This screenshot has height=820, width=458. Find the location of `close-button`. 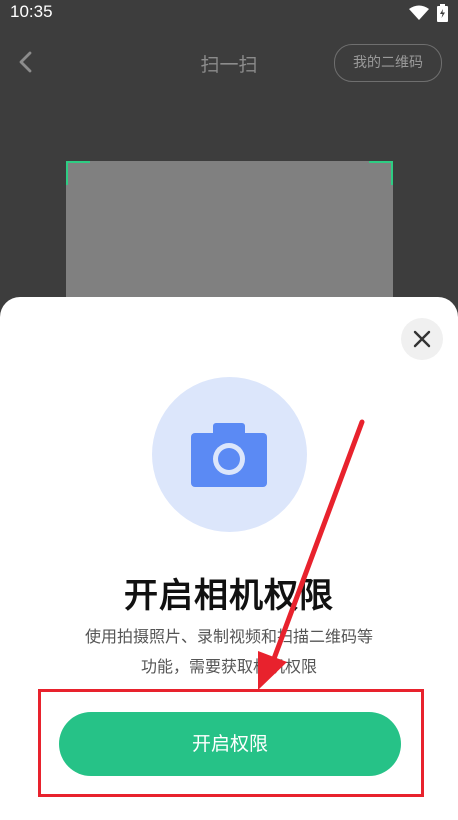

close-button is located at coordinates (422, 339).